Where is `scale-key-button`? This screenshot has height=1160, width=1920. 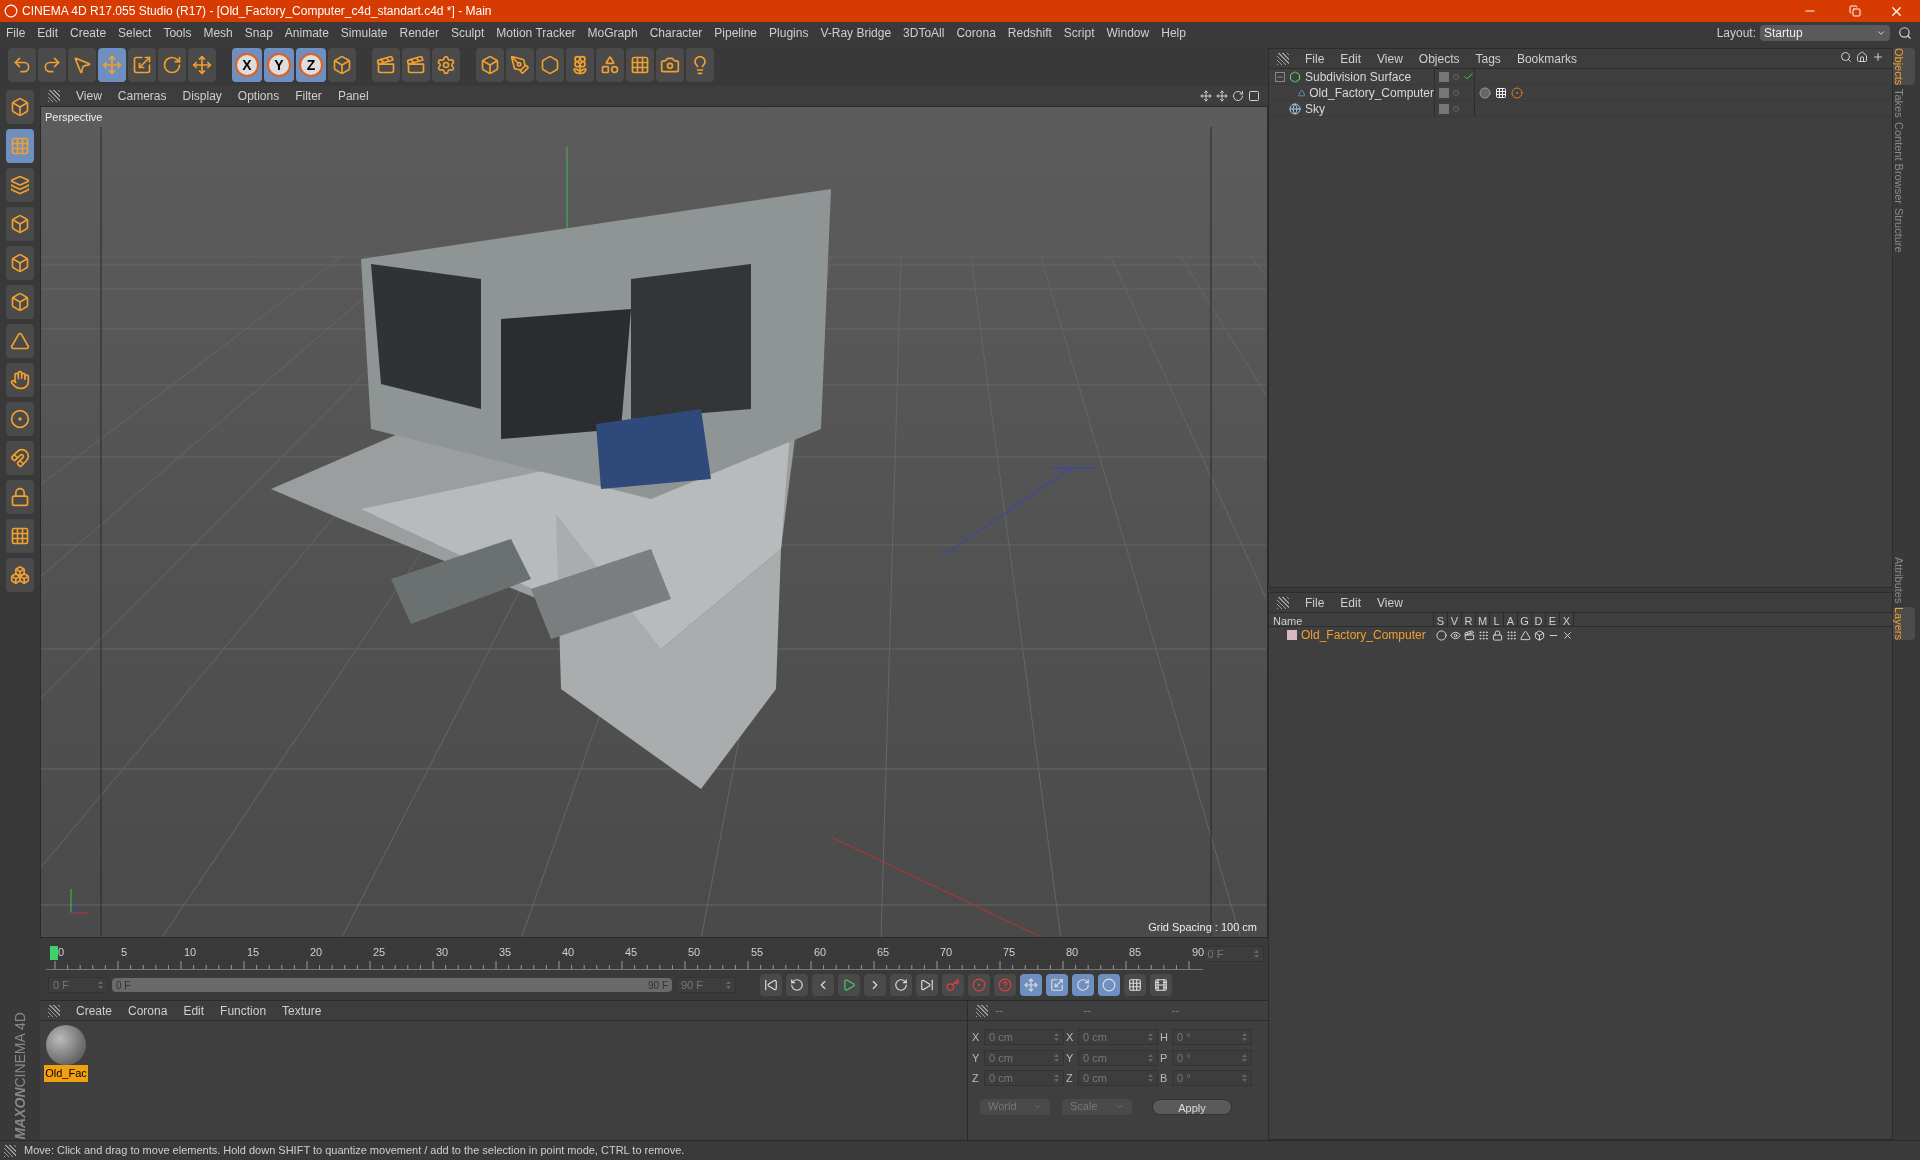
scale-key-button is located at coordinates (1057, 985).